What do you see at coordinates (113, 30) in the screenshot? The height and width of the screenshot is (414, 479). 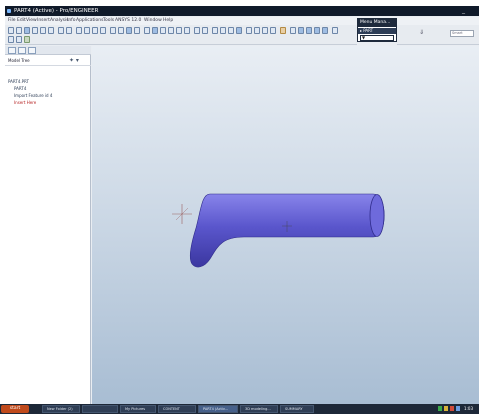 I see `regenerate-icon` at bounding box center [113, 30].